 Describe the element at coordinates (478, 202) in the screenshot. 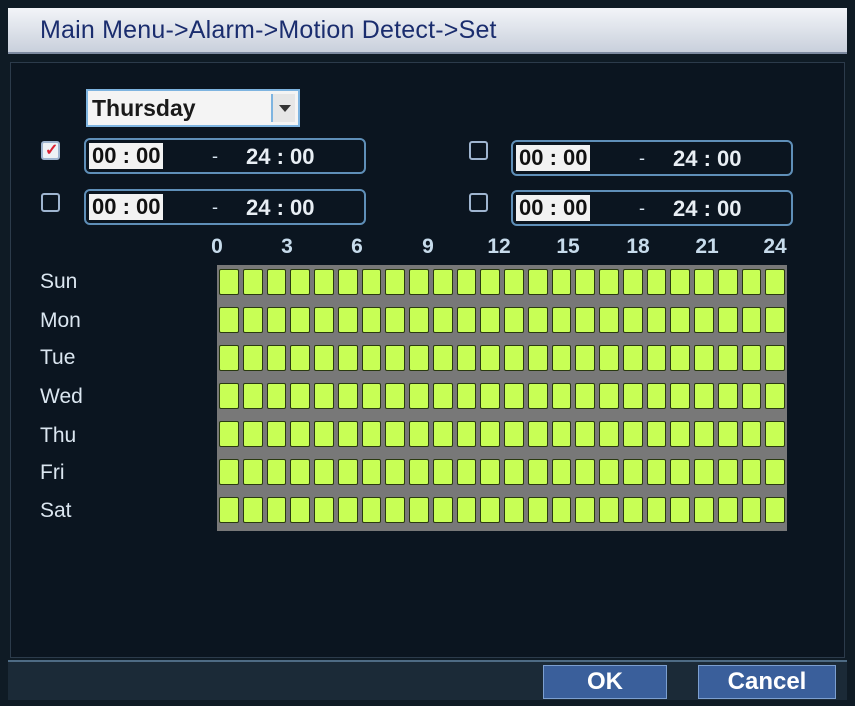

I see `period-4-checkbox` at that location.